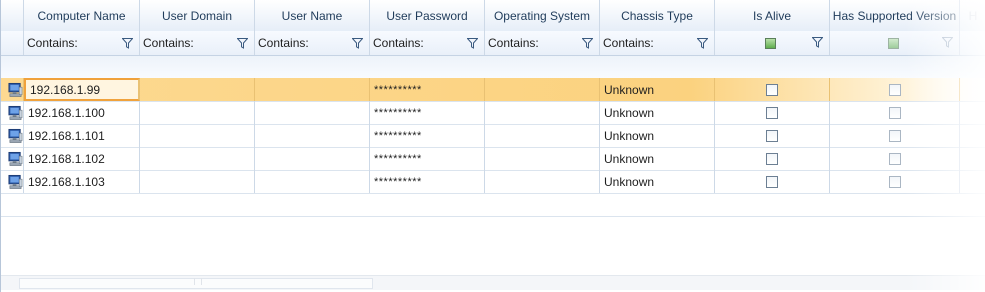  Describe the element at coordinates (82, 15) in the screenshot. I see `column-header-computer-name: Computer Name` at that location.